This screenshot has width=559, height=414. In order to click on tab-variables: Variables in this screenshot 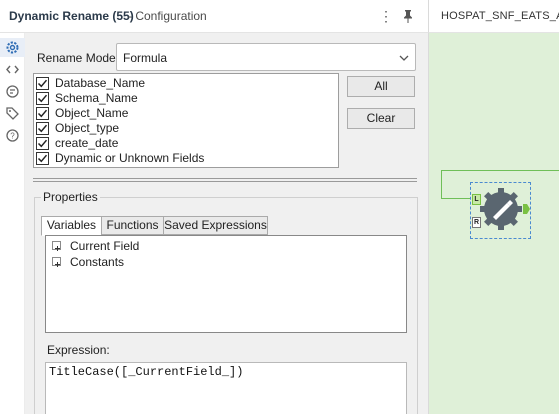, I will do `click(71, 226)`.